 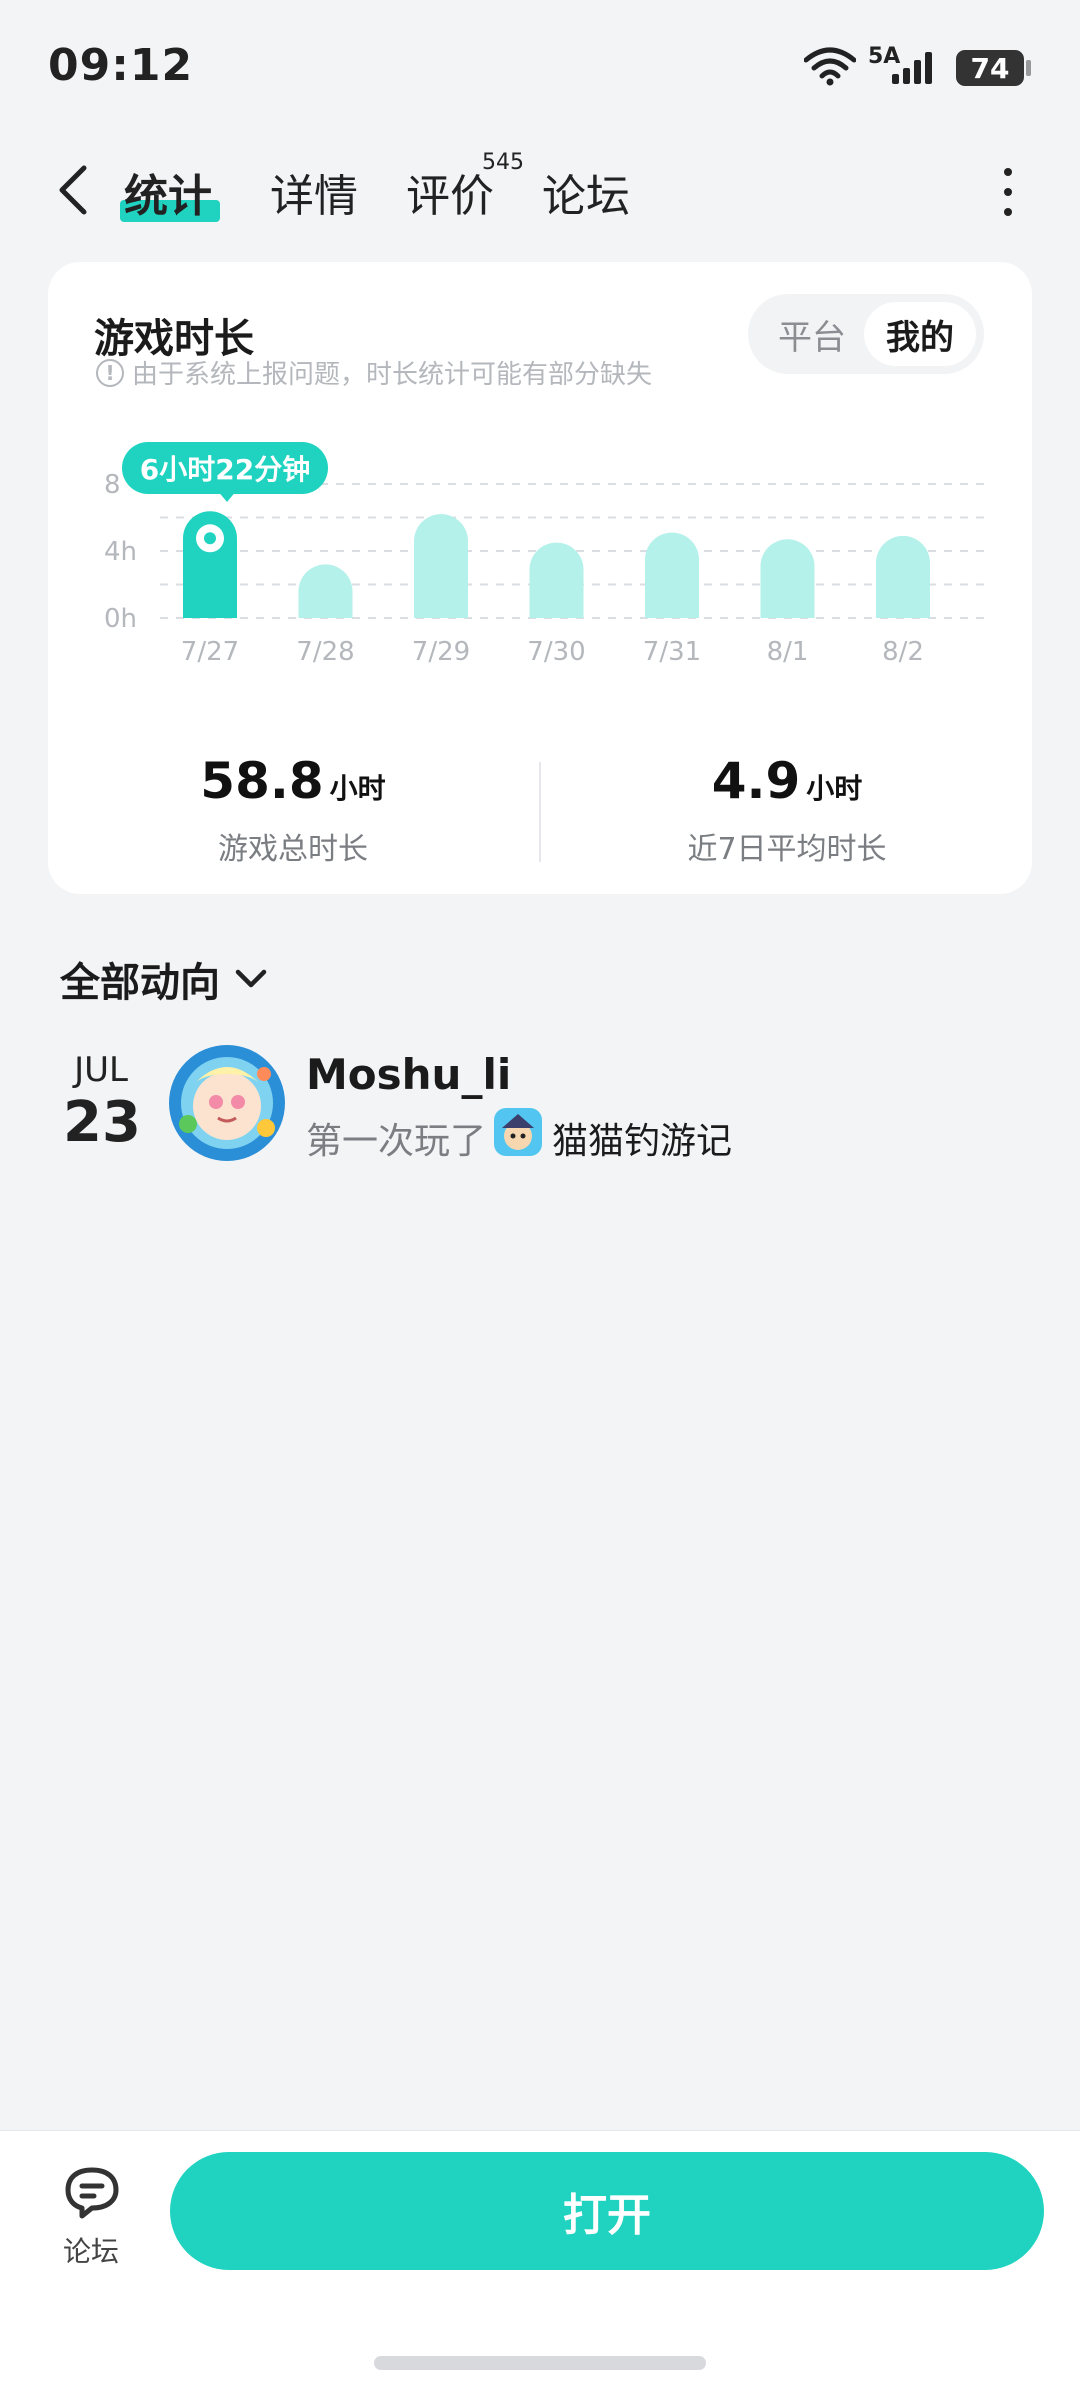 What do you see at coordinates (112, 485) in the screenshot?
I see `y-tick-label: 8` at bounding box center [112, 485].